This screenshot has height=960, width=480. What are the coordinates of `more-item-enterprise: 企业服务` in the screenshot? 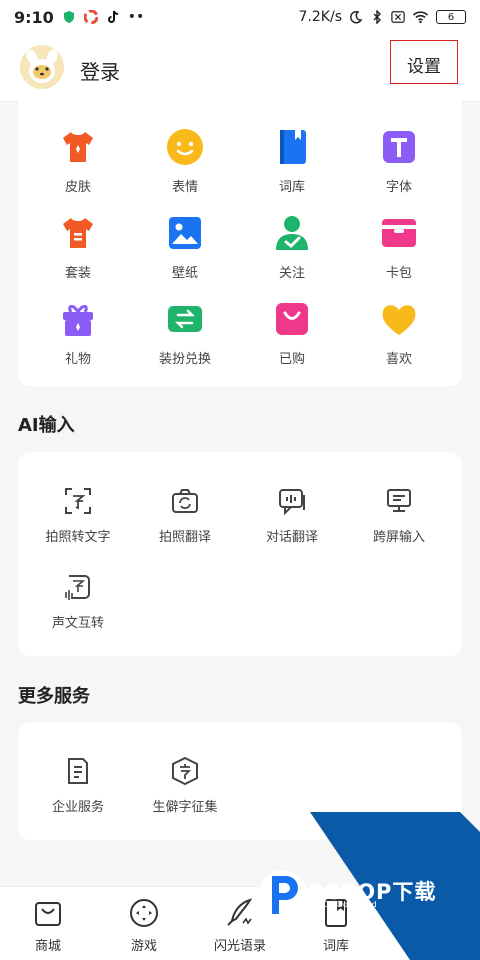 It's located at (78, 785).